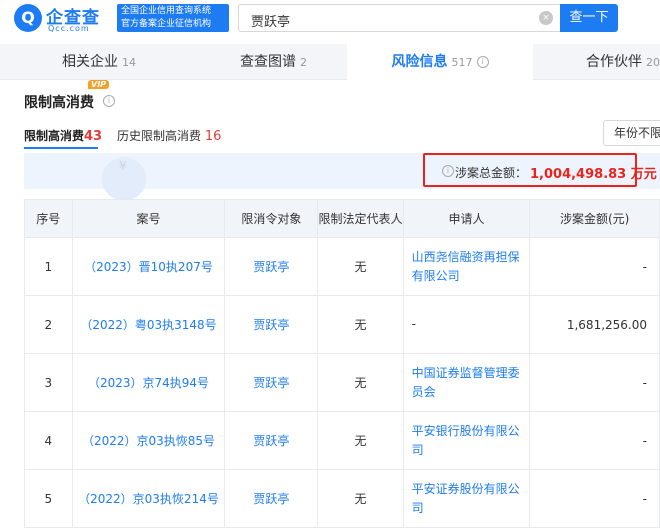 The width and height of the screenshot is (660, 528). I want to click on section-title: 限制高消费, so click(59, 103).